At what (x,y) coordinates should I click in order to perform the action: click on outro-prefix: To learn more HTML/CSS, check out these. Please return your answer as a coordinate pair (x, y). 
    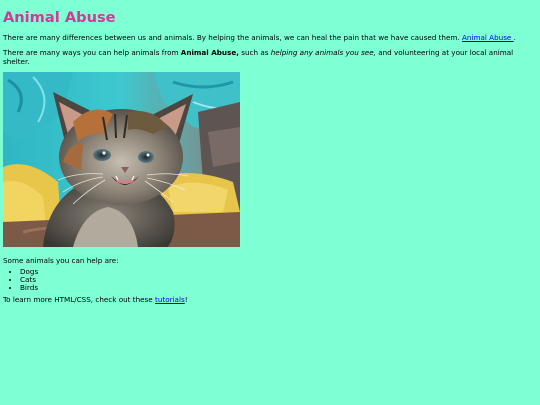
    Looking at the image, I should click on (79, 299).